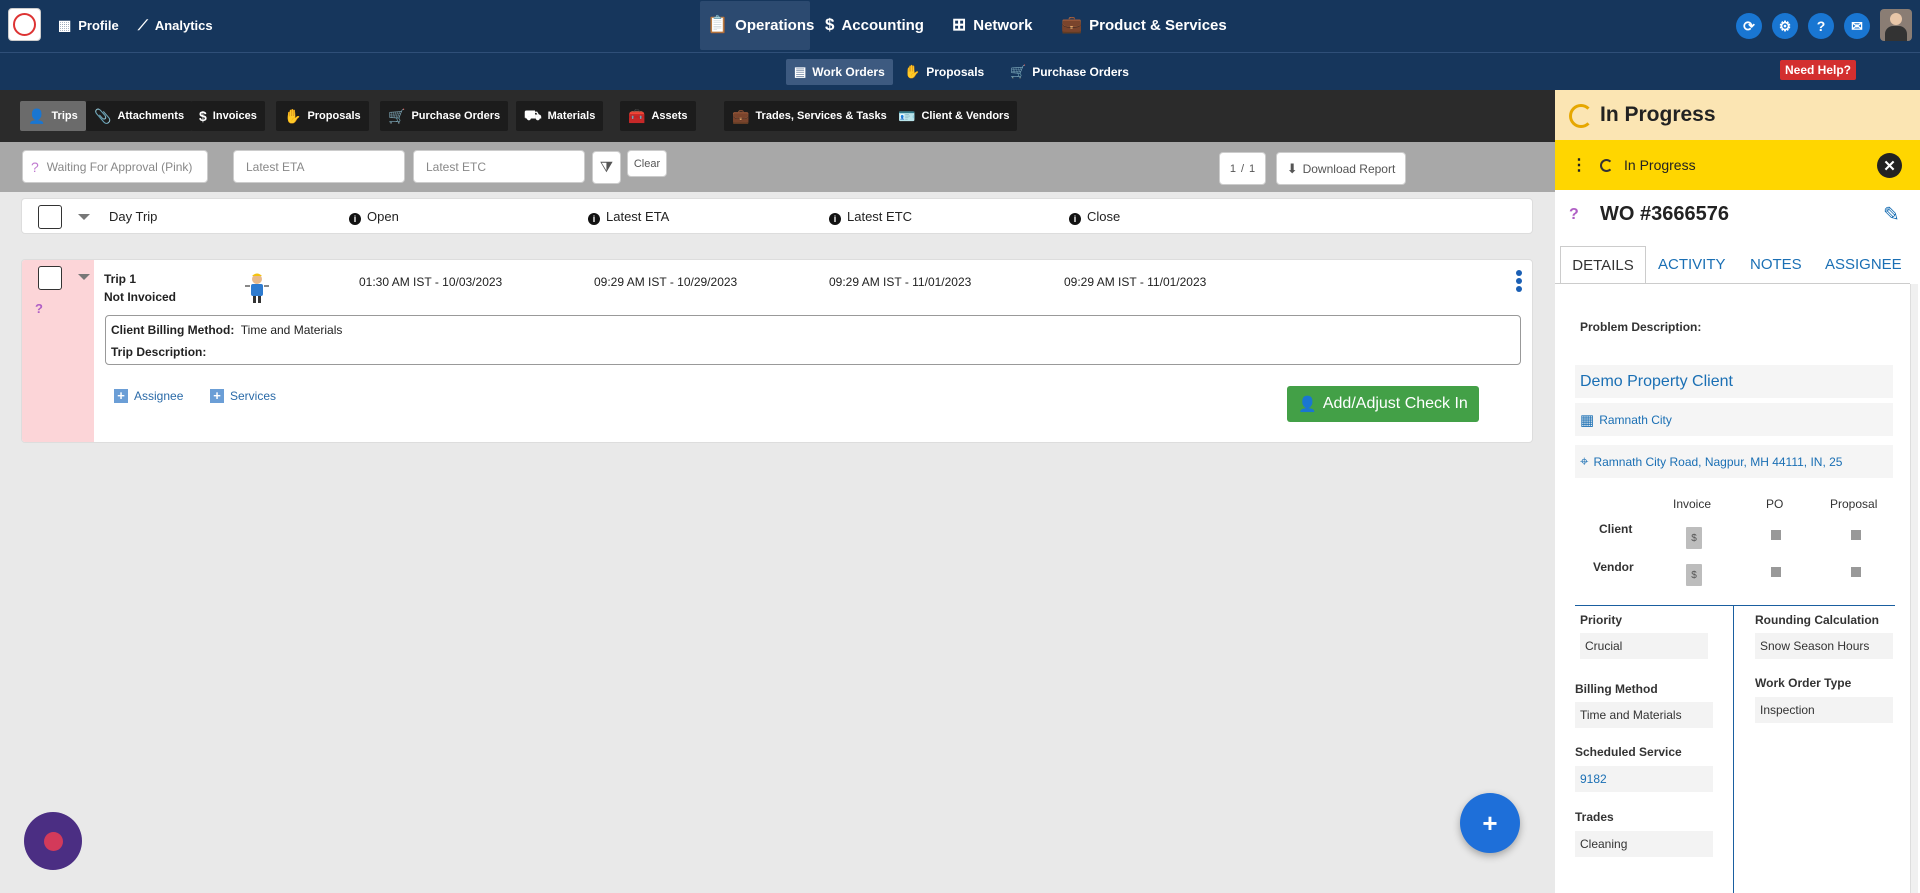 Image resolution: width=1920 pixels, height=893 pixels. Describe the element at coordinates (1579, 165) in the screenshot. I see `more-vertical-icon: ⋮` at that location.